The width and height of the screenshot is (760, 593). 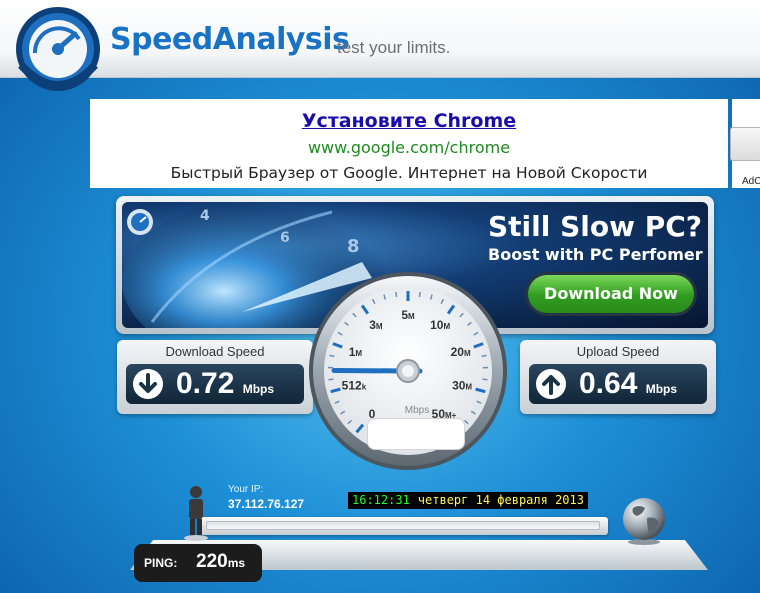 What do you see at coordinates (353, 246) in the screenshot?
I see `promo-dial-number: 8` at bounding box center [353, 246].